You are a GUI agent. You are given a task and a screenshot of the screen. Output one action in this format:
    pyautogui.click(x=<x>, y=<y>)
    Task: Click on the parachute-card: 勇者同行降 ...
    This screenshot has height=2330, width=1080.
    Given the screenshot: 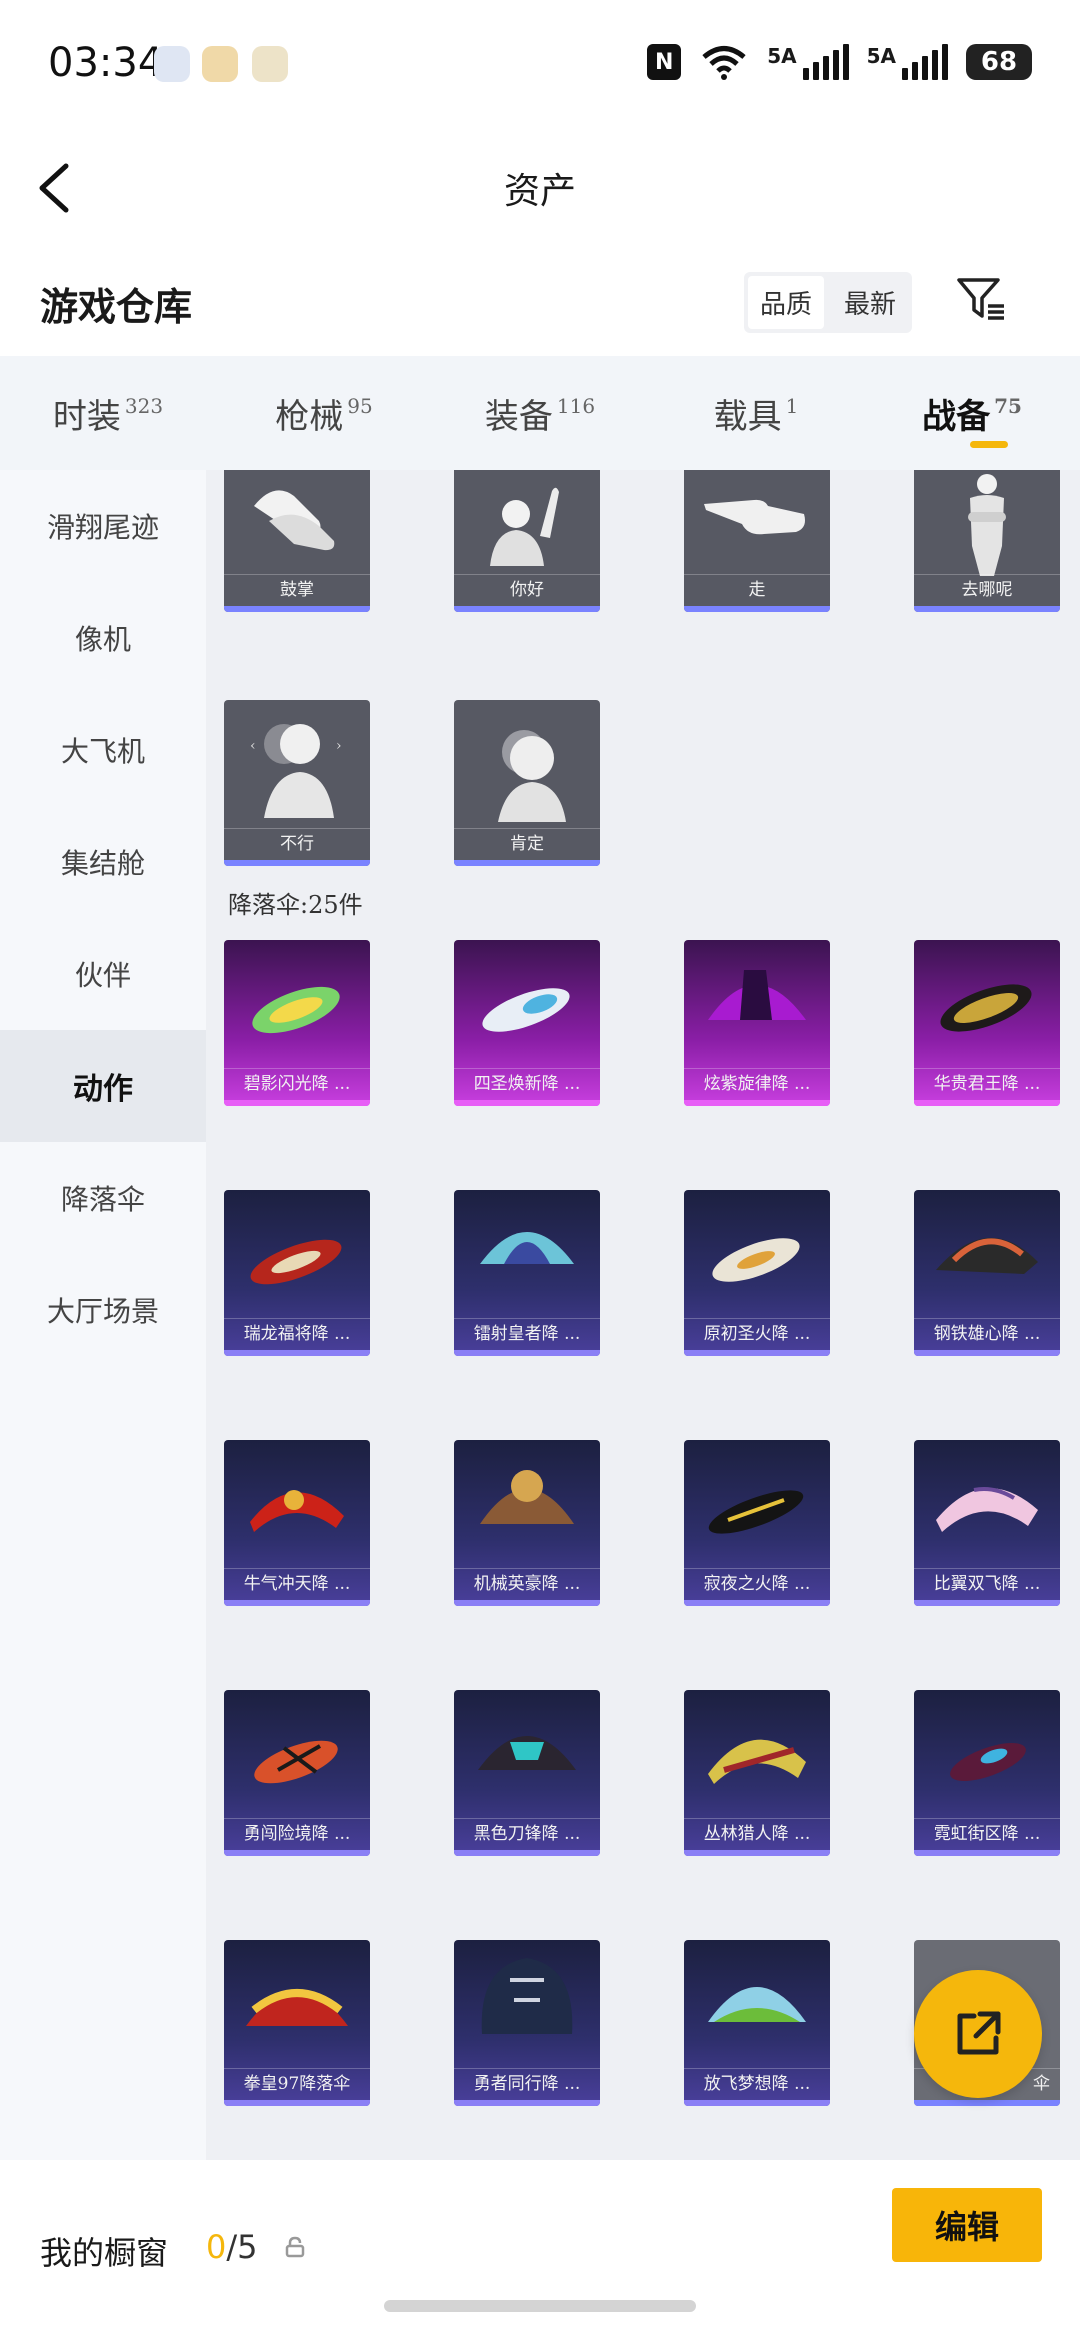 What is the action you would take?
    pyautogui.click(x=527, y=2023)
    